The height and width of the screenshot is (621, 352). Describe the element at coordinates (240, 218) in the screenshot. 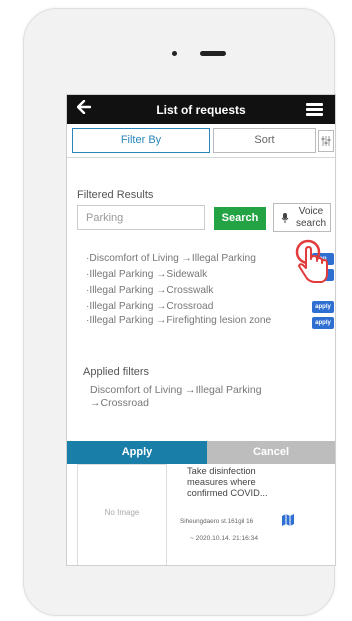

I see `search-button: Search` at that location.